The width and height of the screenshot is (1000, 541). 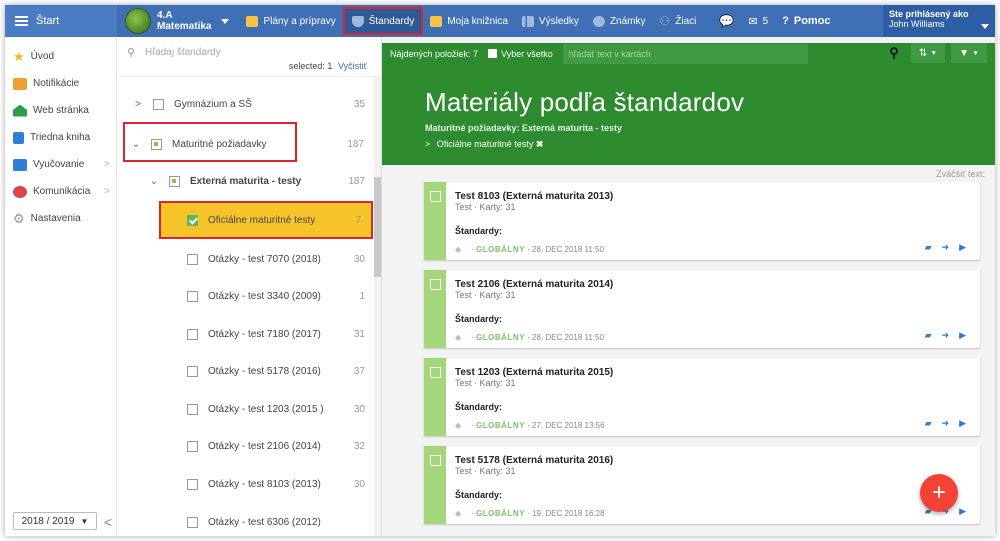 I want to click on tree-node-selected: Oficiálne maturitné testy 7, so click(x=266, y=220).